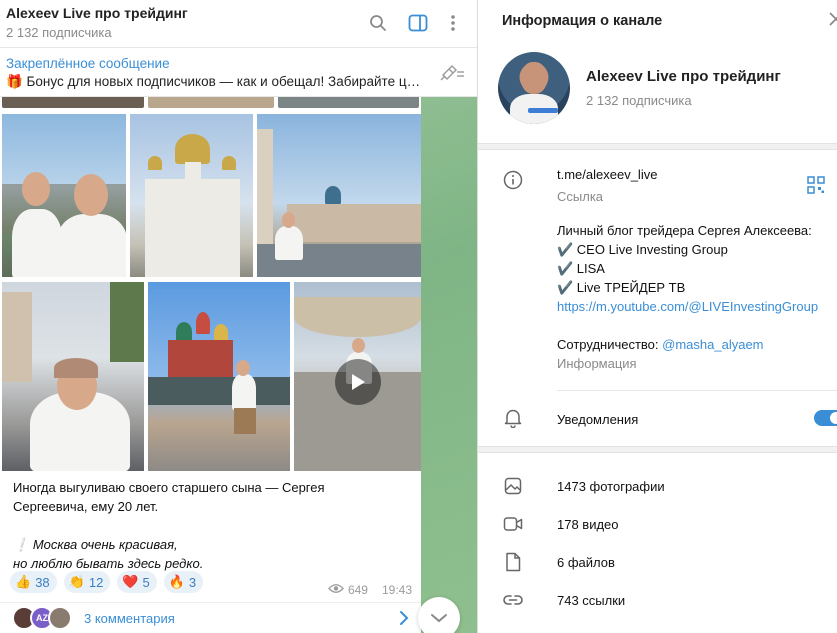  I want to click on desc-line-3: ✔️ LISA, so click(581, 268).